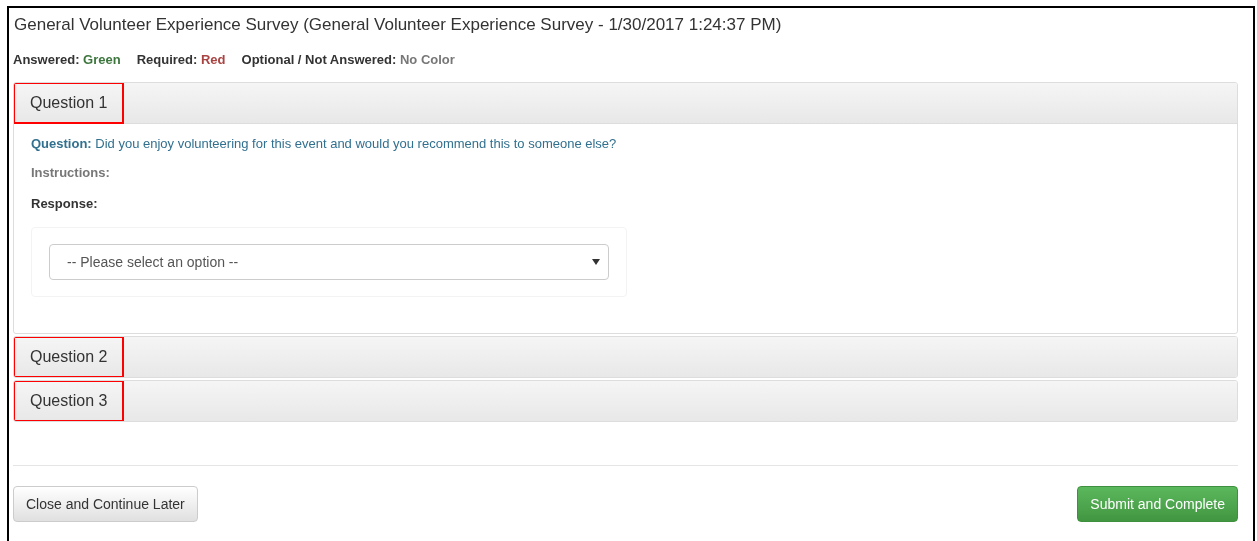  What do you see at coordinates (596, 262) in the screenshot?
I see `caret-icon` at bounding box center [596, 262].